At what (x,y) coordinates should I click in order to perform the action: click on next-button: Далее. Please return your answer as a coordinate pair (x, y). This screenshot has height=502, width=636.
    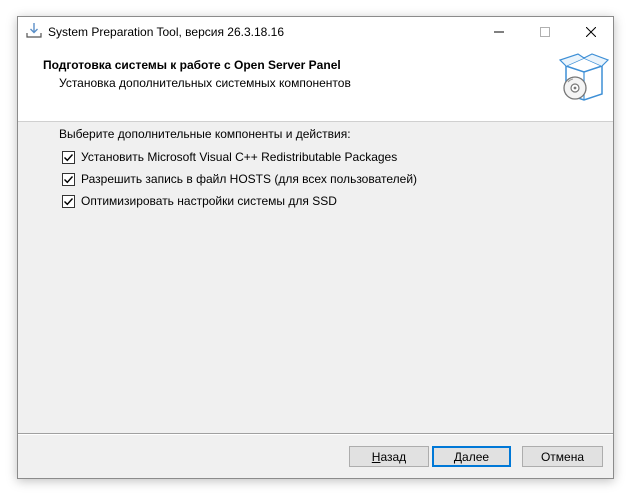
    Looking at the image, I should click on (471, 456).